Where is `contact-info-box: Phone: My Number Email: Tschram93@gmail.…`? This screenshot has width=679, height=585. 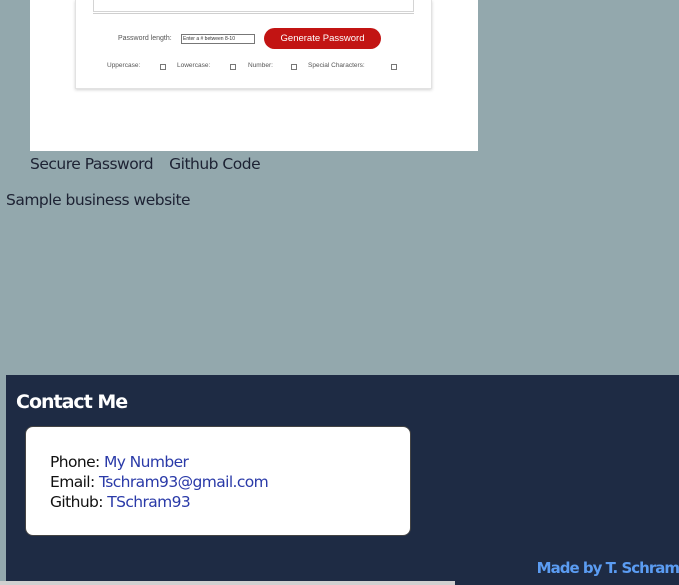 contact-info-box: Phone: My Number Email: Tschram93@gmail.… is located at coordinates (218, 481).